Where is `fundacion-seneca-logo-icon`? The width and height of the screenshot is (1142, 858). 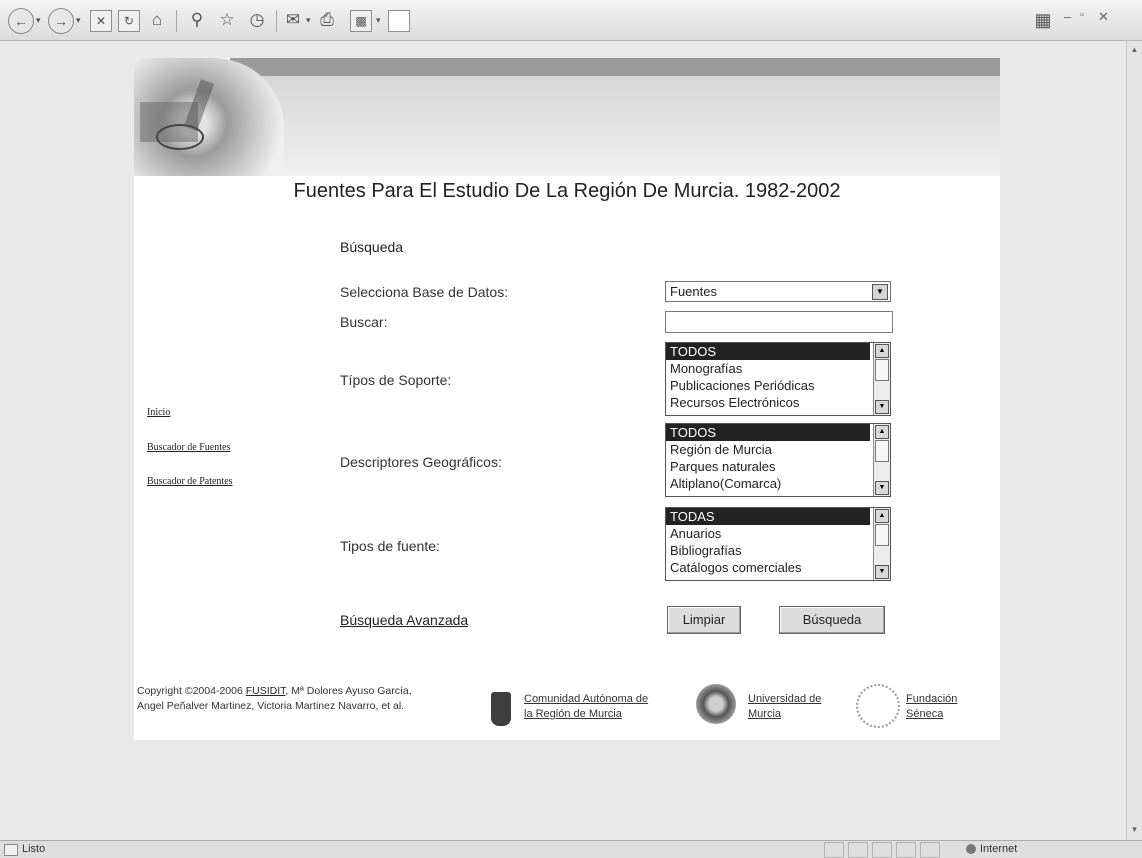
fundacion-seneca-logo-icon is located at coordinates (878, 706).